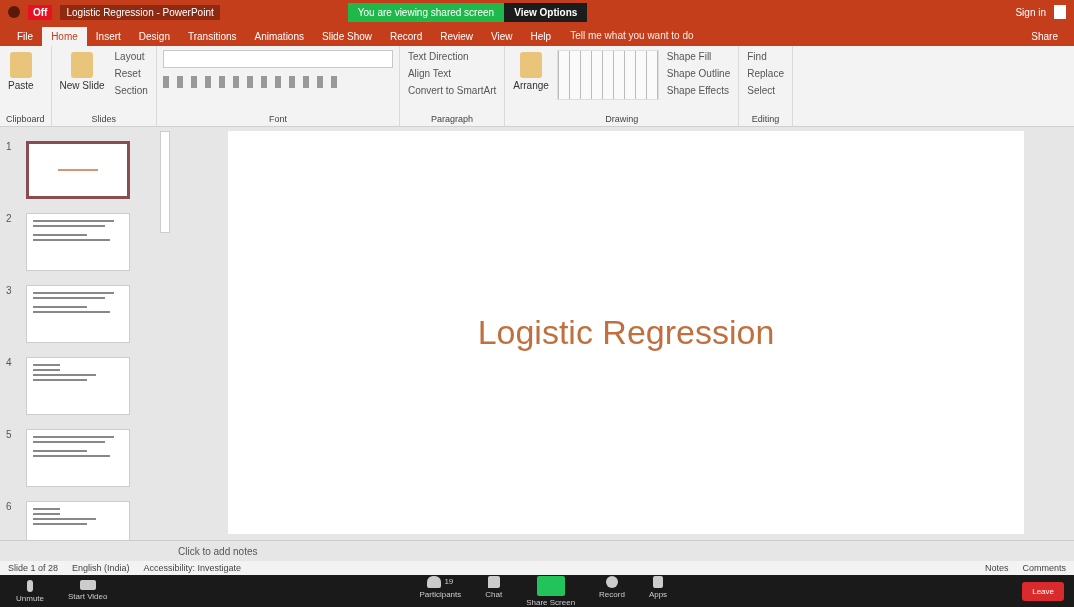 Image resolution: width=1074 pixels, height=607 pixels. Describe the element at coordinates (103, 119) in the screenshot. I see `group-label: Slides` at that location.